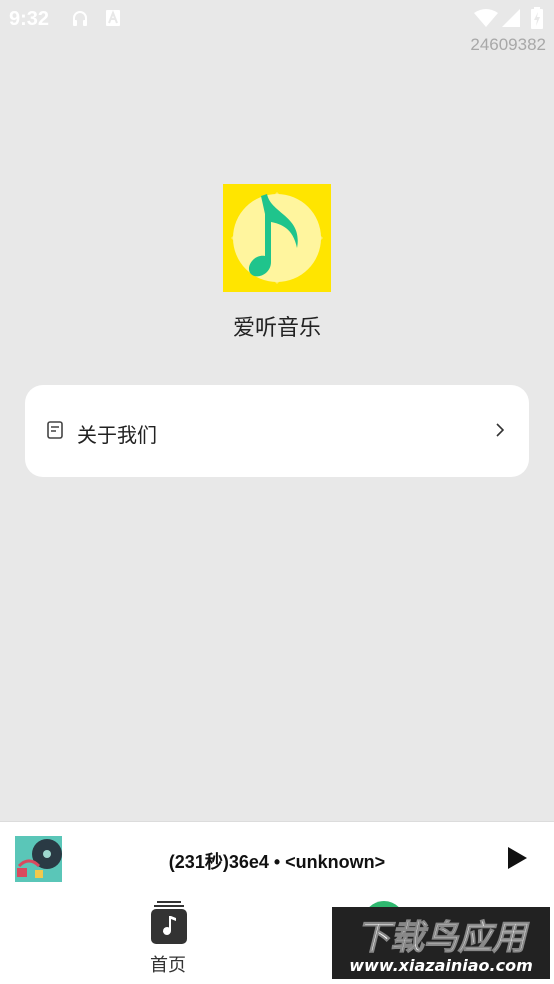 The width and height of the screenshot is (554, 984). What do you see at coordinates (517, 858) in the screenshot?
I see `play-icon` at bounding box center [517, 858].